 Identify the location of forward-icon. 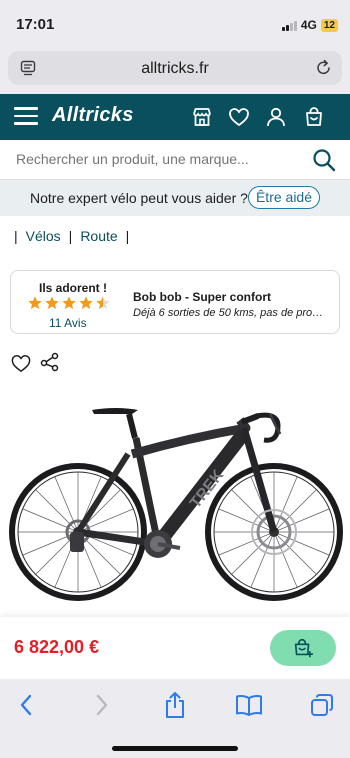
(102, 705).